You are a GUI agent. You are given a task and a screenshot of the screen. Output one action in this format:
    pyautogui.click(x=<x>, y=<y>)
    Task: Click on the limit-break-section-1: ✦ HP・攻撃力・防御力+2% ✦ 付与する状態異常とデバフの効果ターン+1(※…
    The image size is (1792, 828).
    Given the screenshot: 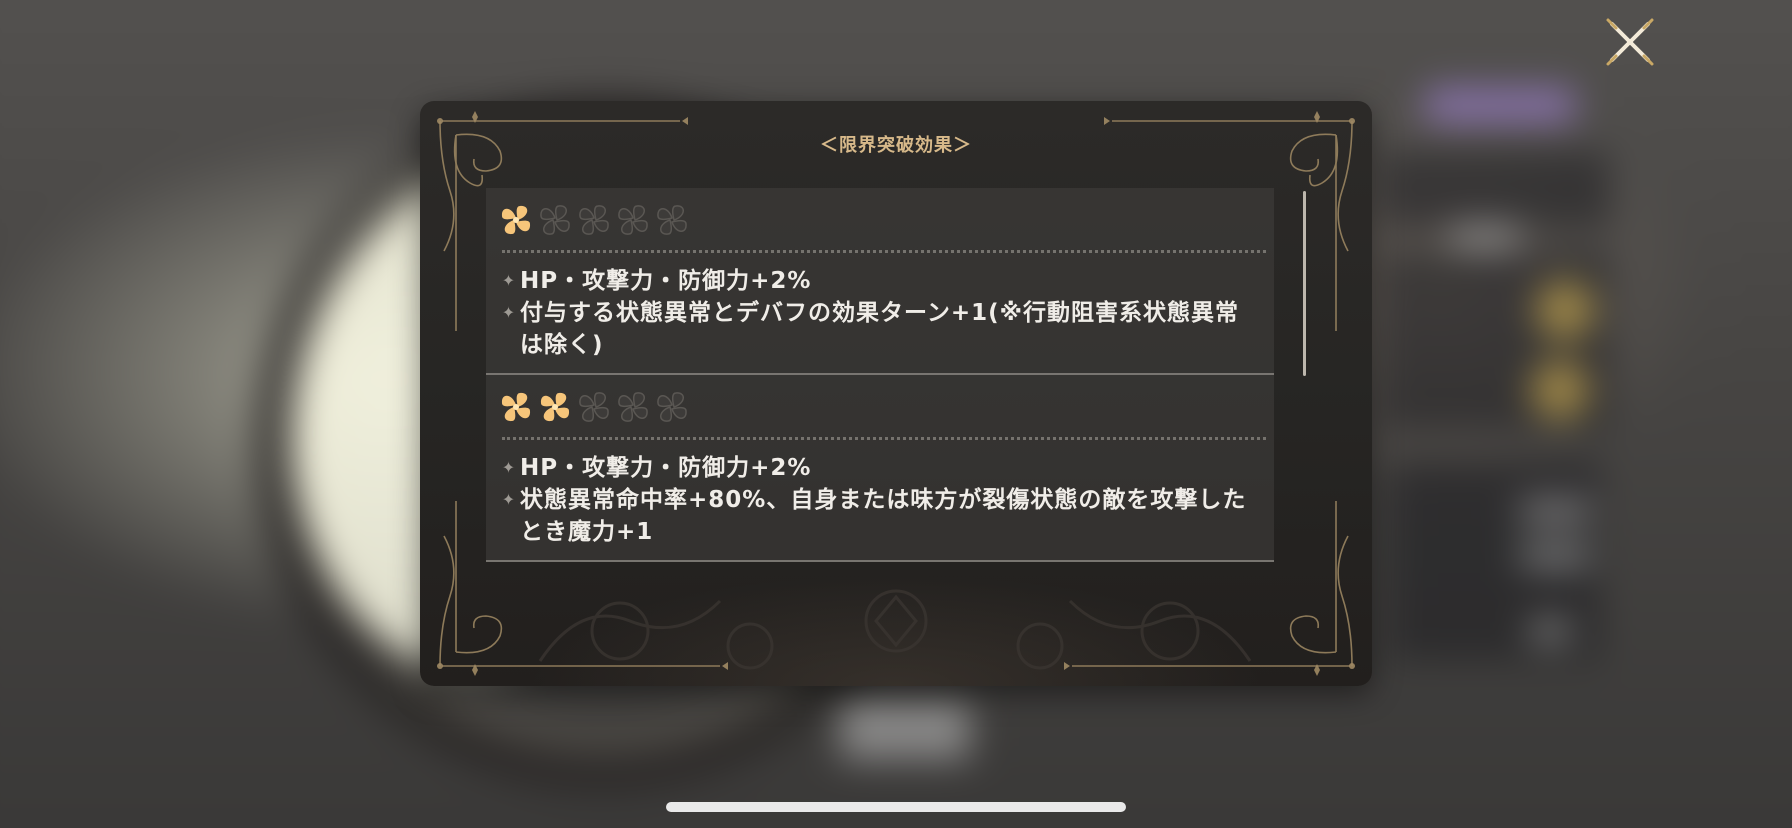 What is the action you would take?
    pyautogui.click(x=880, y=281)
    